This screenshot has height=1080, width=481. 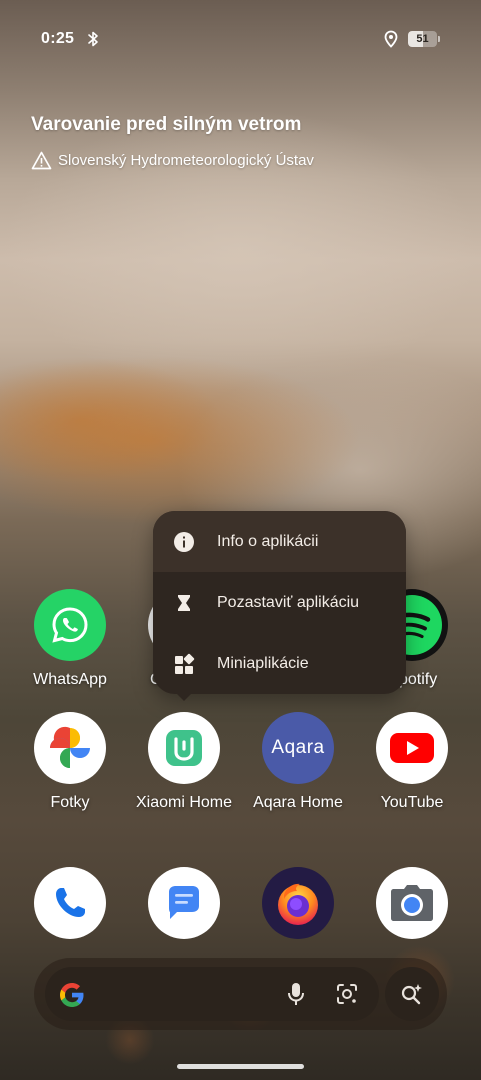 I want to click on aqara-icon: Aqara, so click(x=298, y=748).